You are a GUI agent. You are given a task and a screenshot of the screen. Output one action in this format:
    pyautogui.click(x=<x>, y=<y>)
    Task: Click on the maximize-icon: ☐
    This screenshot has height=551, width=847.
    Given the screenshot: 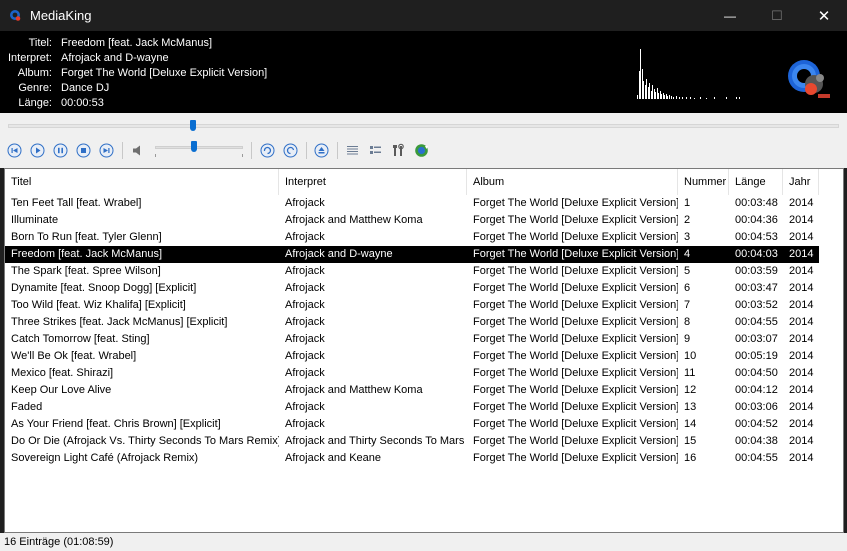 What is the action you would take?
    pyautogui.click(x=777, y=15)
    